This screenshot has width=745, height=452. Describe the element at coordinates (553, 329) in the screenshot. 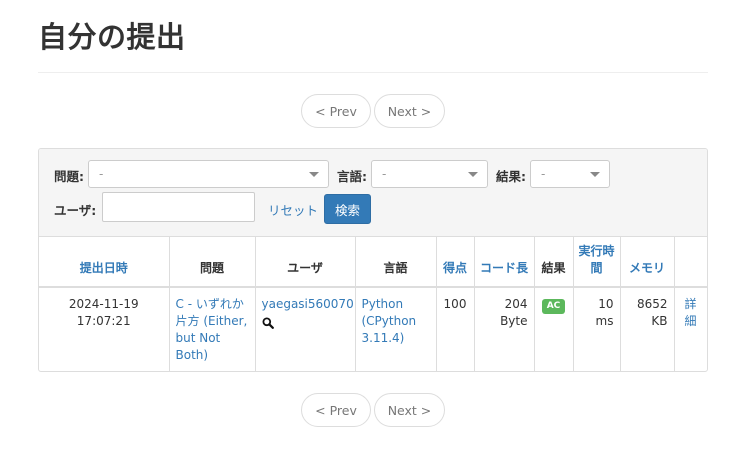

I see `submission-result-cell: AC` at that location.